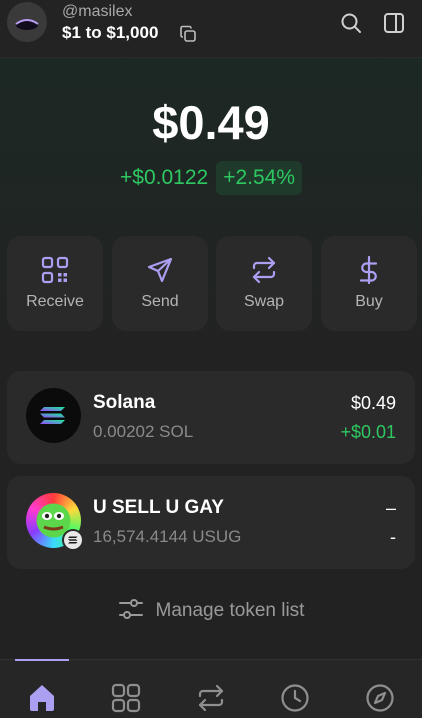 Image resolution: width=422 pixels, height=718 pixels. What do you see at coordinates (264, 301) in the screenshot?
I see `swap-label: Swap` at bounding box center [264, 301].